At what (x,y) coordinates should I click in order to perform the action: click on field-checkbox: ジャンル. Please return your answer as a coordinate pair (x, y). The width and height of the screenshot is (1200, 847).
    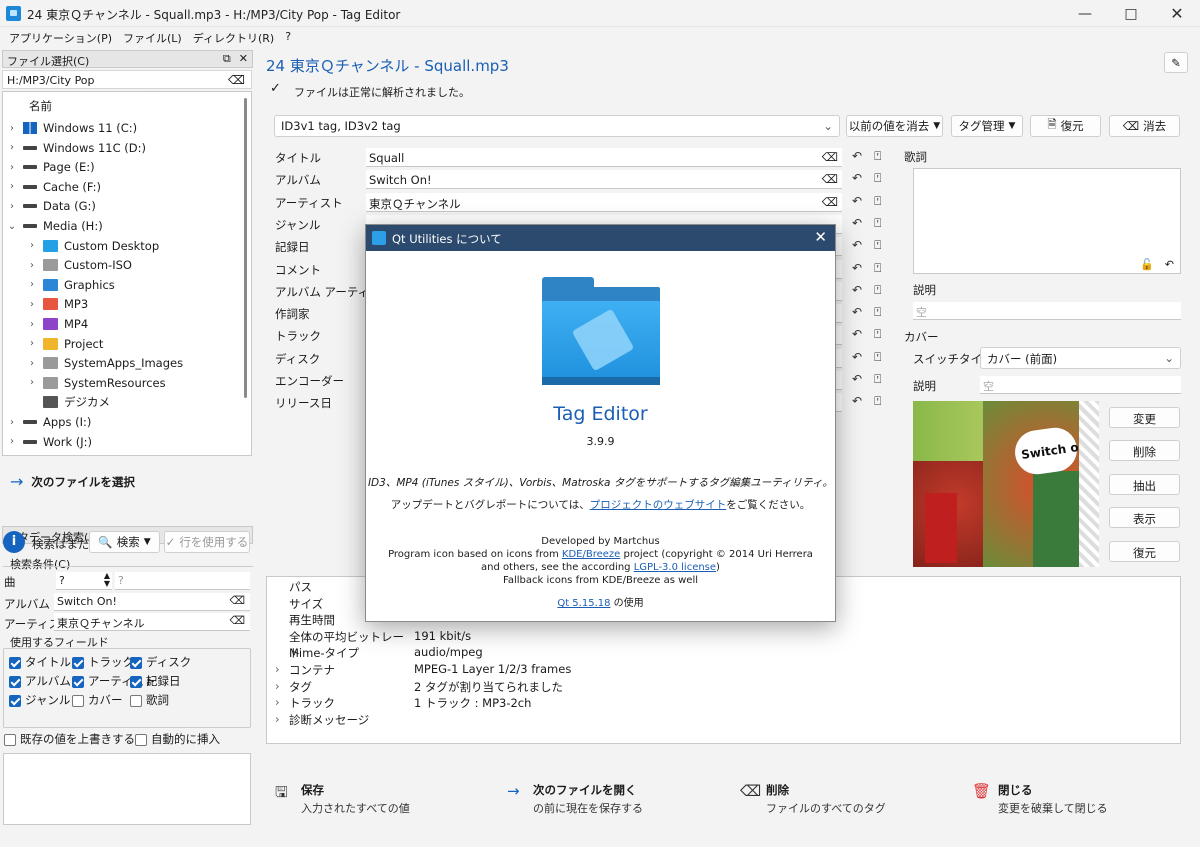
    Looking at the image, I should click on (39, 700).